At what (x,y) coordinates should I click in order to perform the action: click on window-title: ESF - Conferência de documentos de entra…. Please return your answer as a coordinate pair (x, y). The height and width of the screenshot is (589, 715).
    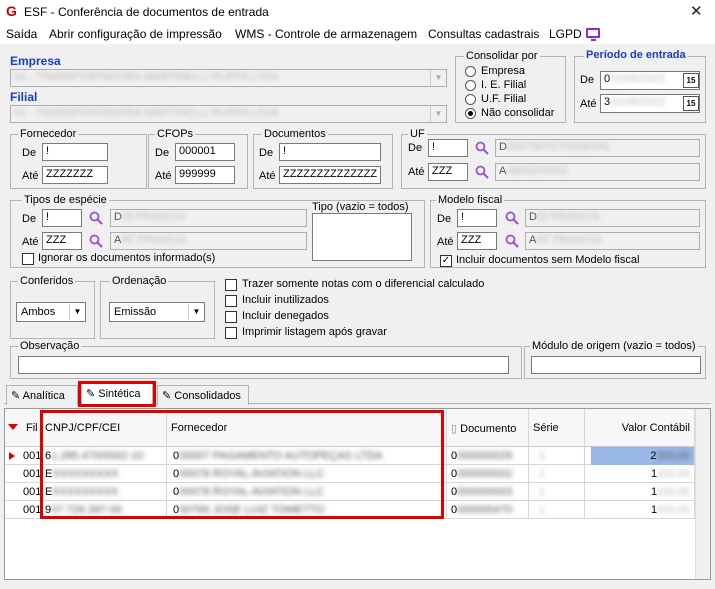
    Looking at the image, I should click on (146, 12).